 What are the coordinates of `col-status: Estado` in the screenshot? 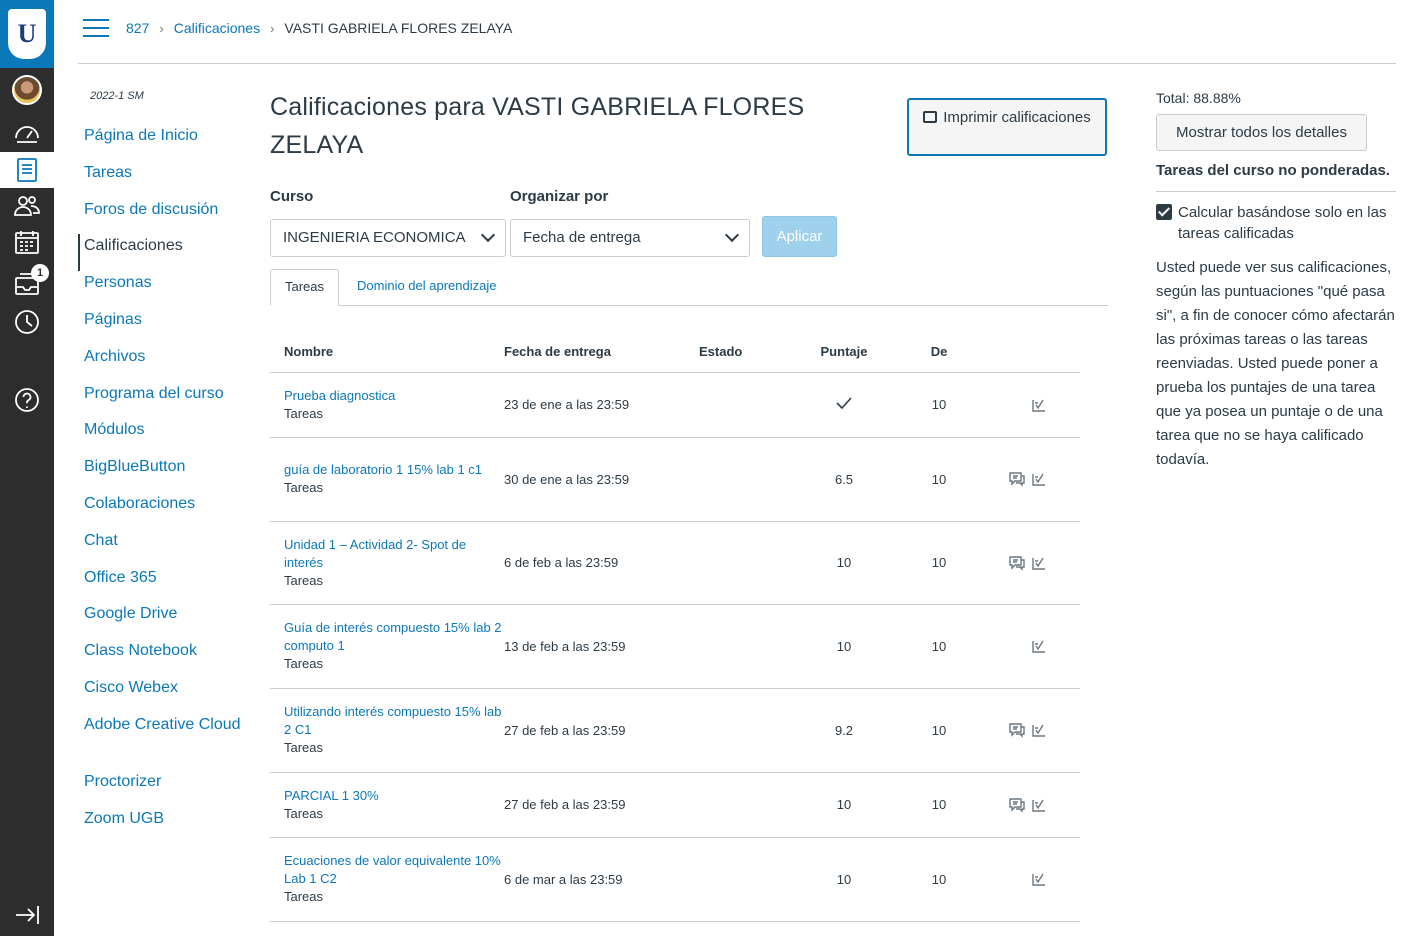 It's located at (740, 352).